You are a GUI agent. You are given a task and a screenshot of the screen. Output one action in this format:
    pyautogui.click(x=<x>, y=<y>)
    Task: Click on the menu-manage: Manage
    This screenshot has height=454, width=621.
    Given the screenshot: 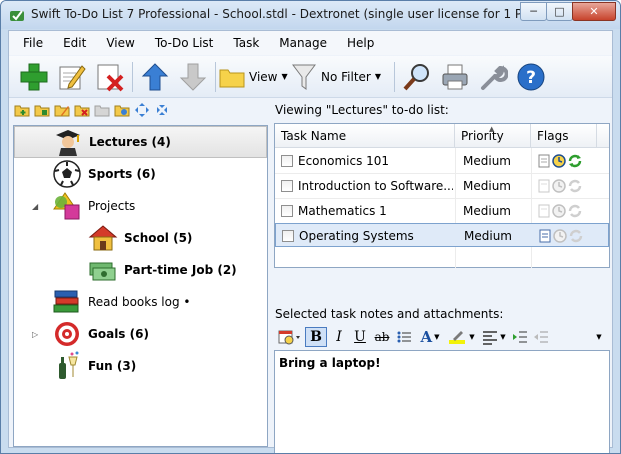 What is the action you would take?
    pyautogui.click(x=303, y=43)
    